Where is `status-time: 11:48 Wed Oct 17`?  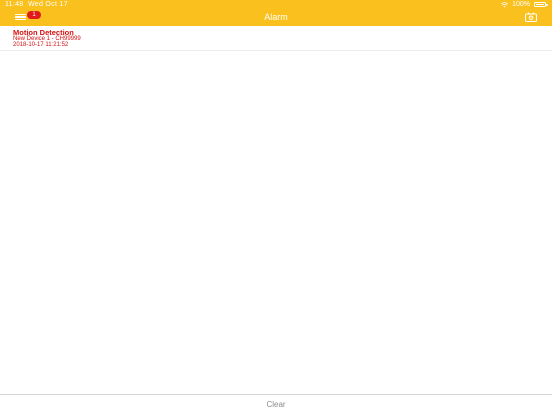 status-time: 11:48 Wed Oct 17 is located at coordinates (36, 4).